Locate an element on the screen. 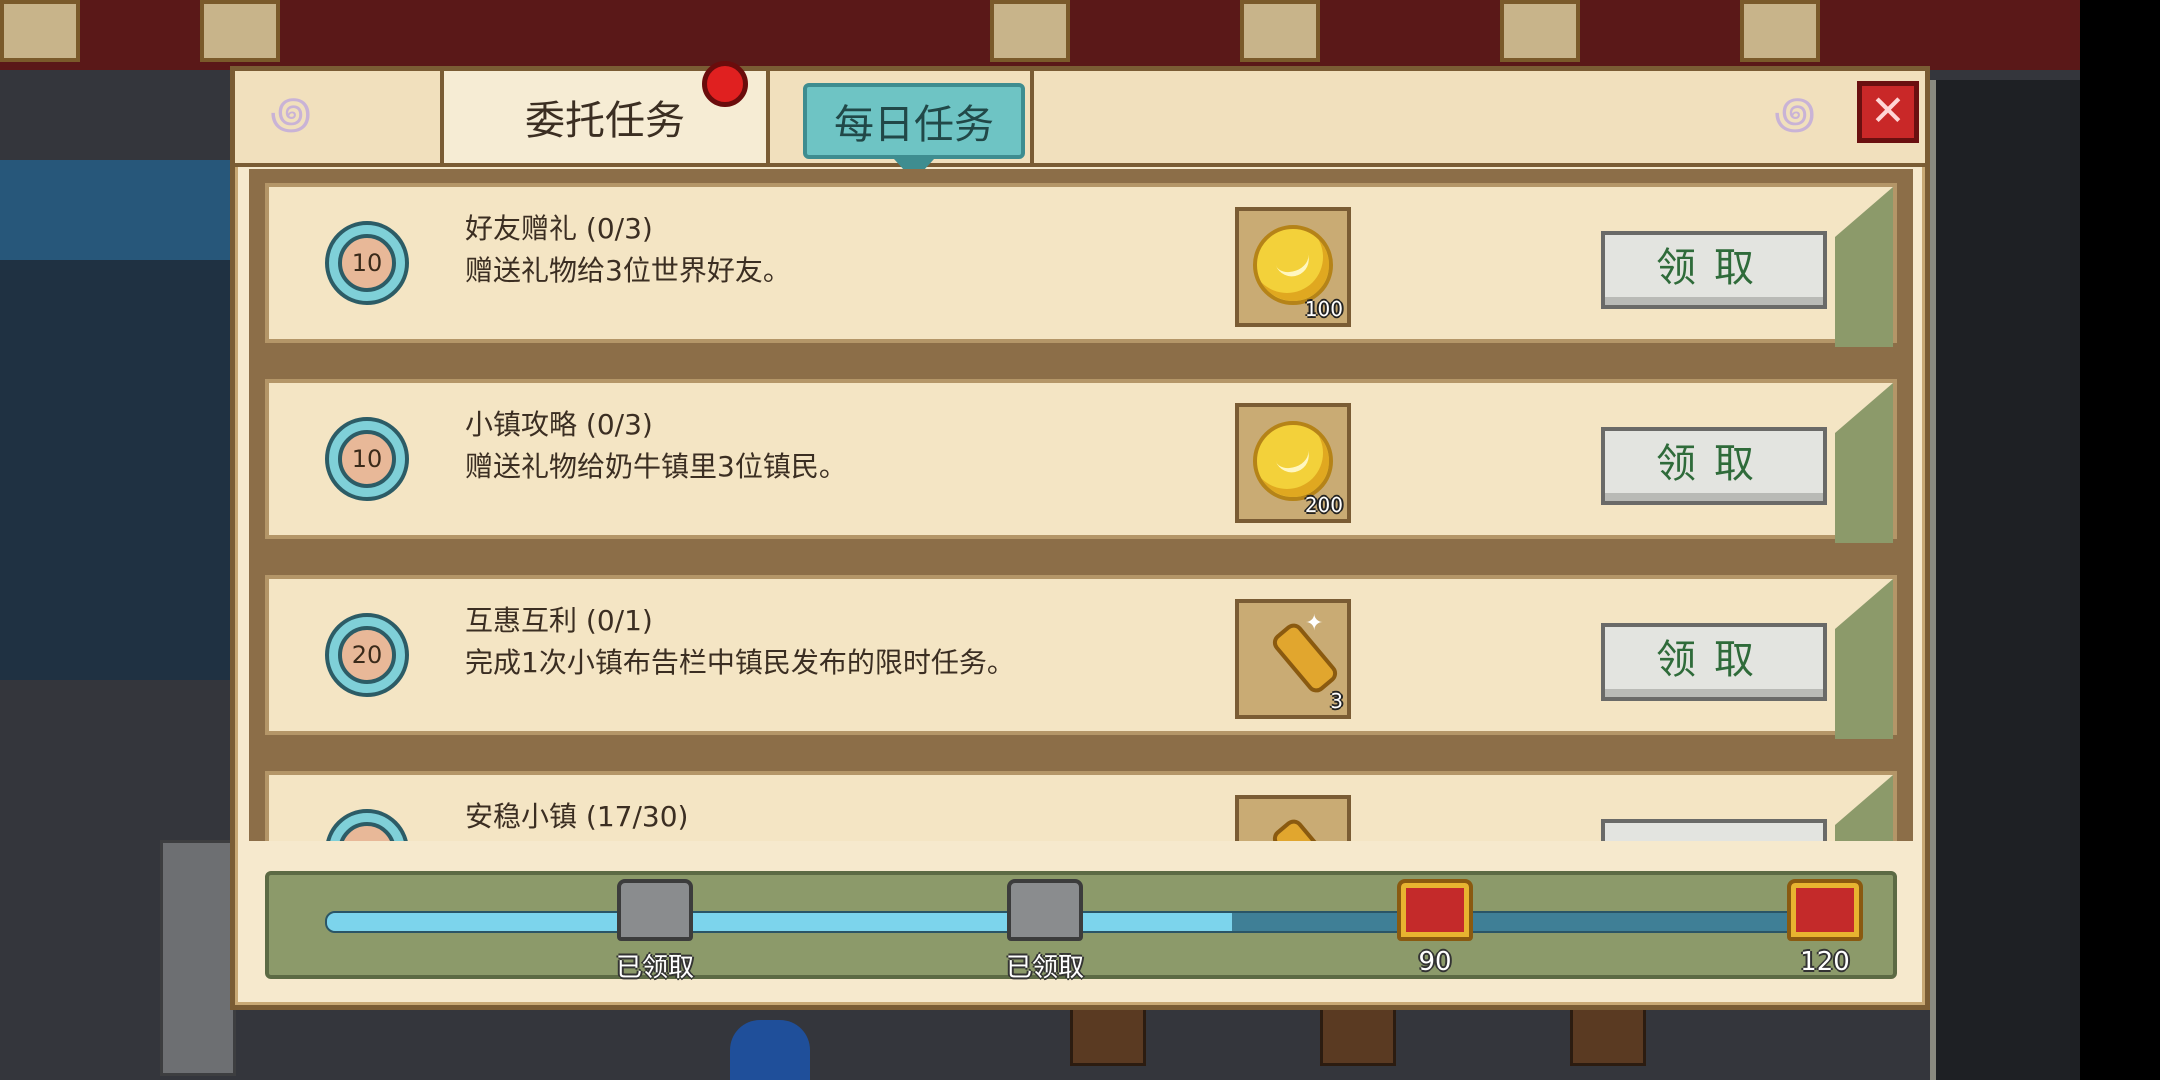 The image size is (2160, 1080). reward-slot is located at coordinates (1293, 818).